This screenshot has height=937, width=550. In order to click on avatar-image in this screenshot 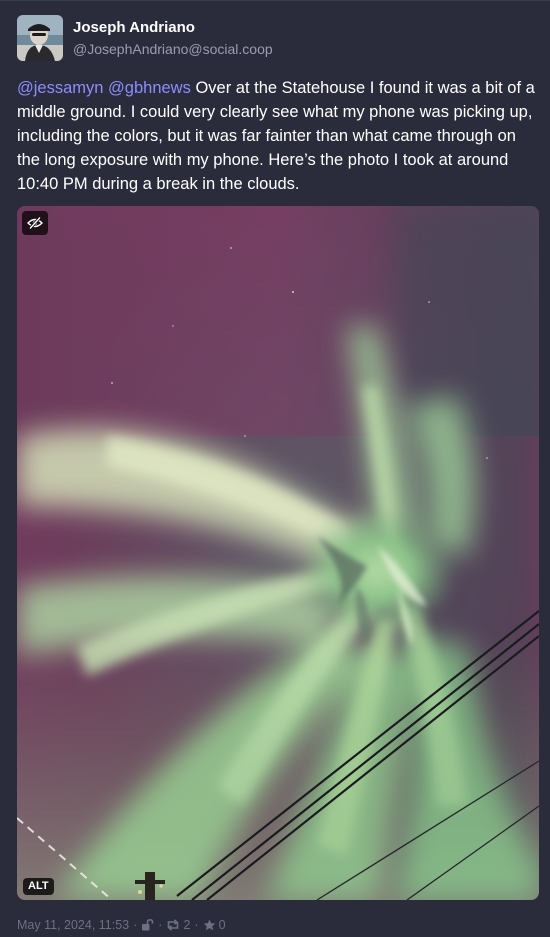, I will do `click(40, 38)`.